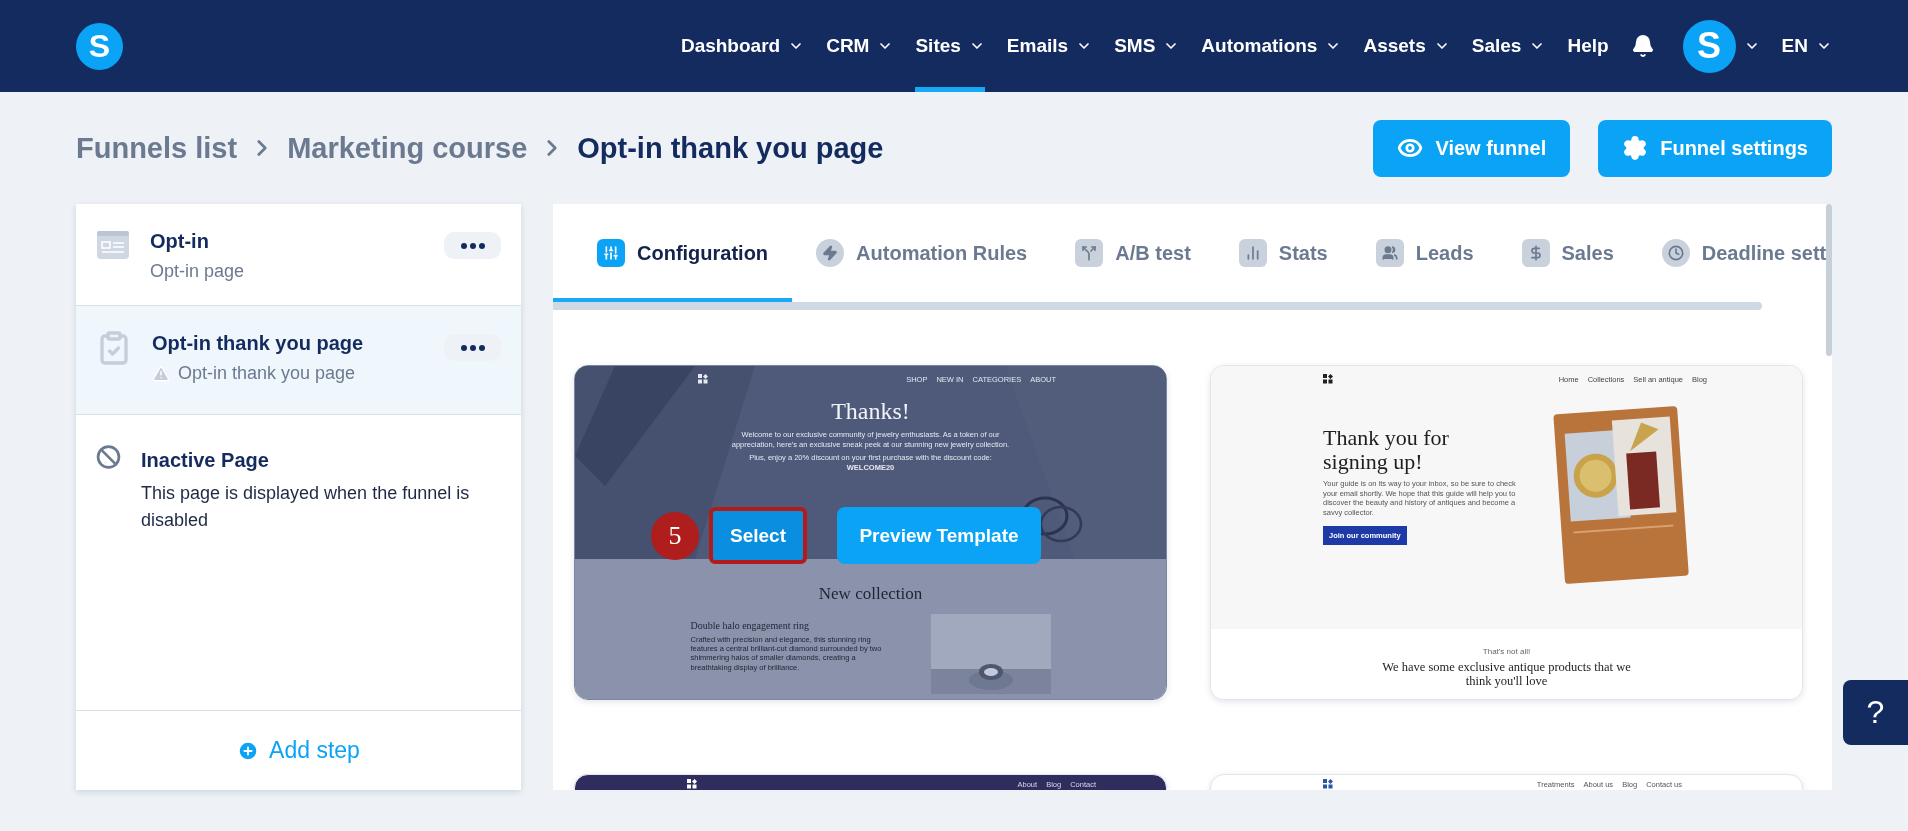  Describe the element at coordinates (298, 255) in the screenshot. I see `step-item: Opt-in Opt-in page` at that location.